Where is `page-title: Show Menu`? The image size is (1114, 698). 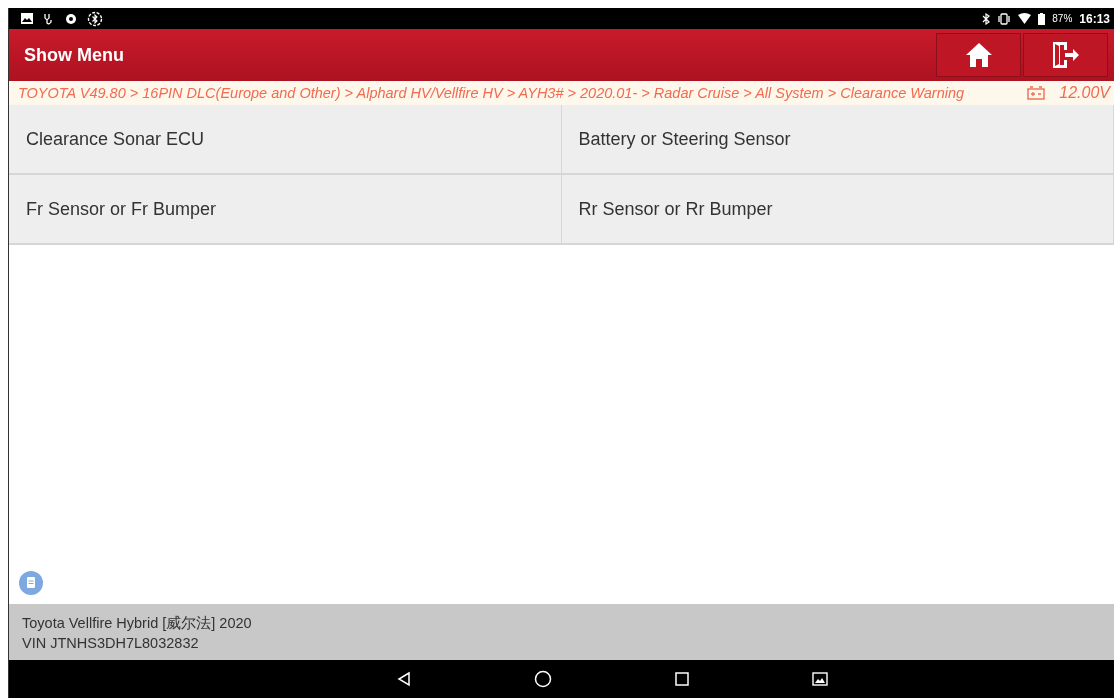
page-title: Show Menu is located at coordinates (74, 55).